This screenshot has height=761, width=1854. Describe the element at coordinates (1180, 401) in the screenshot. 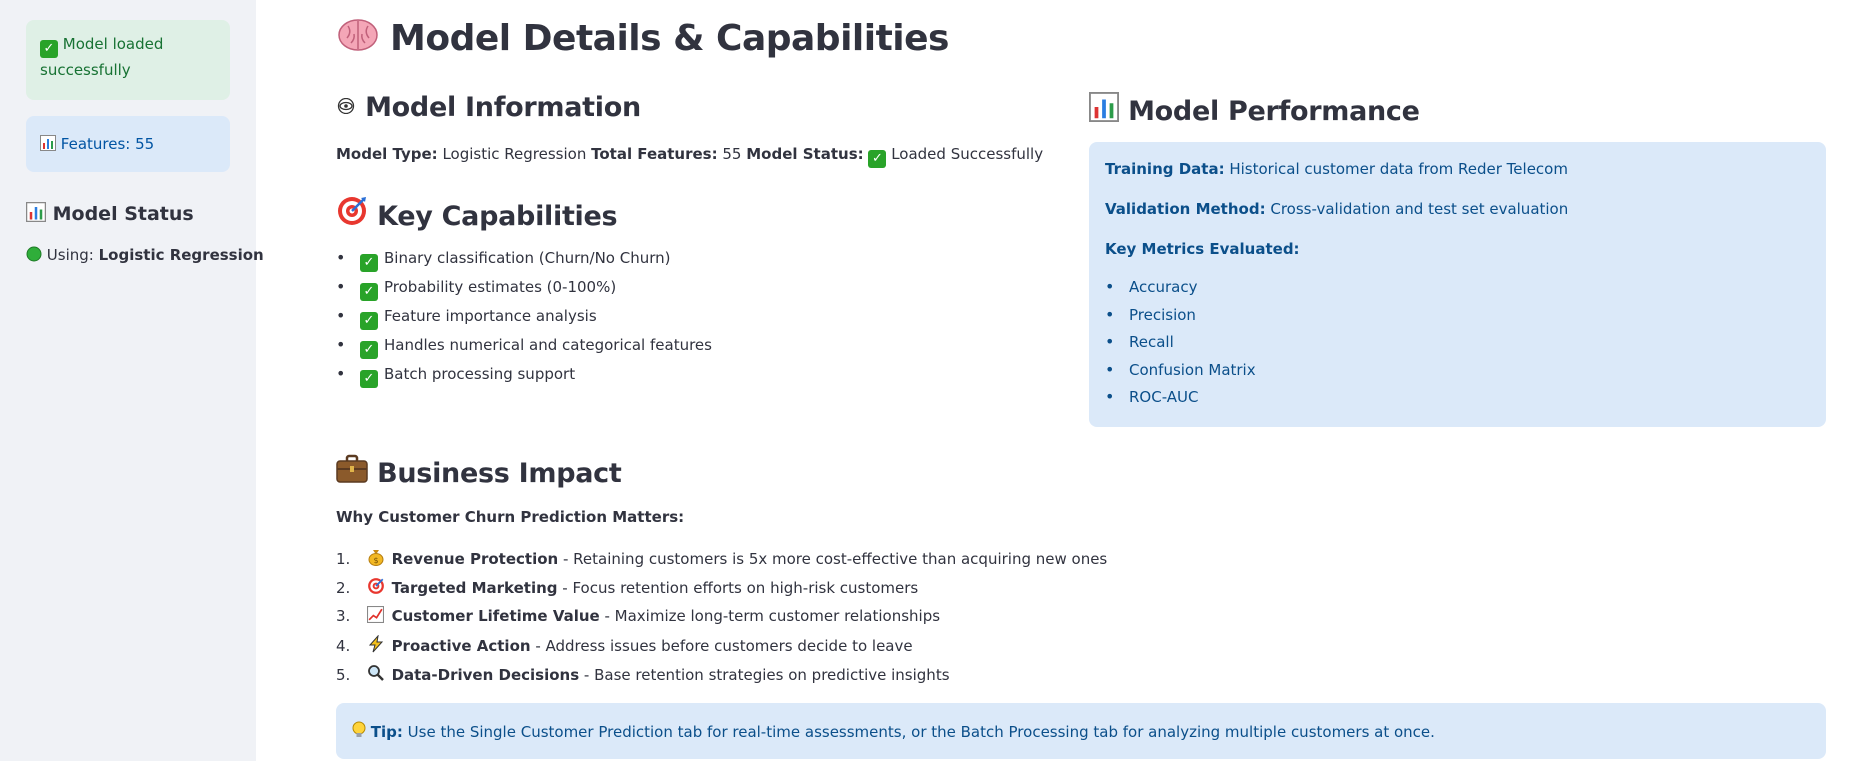

I see `list-item: ROC-AUC` at that location.